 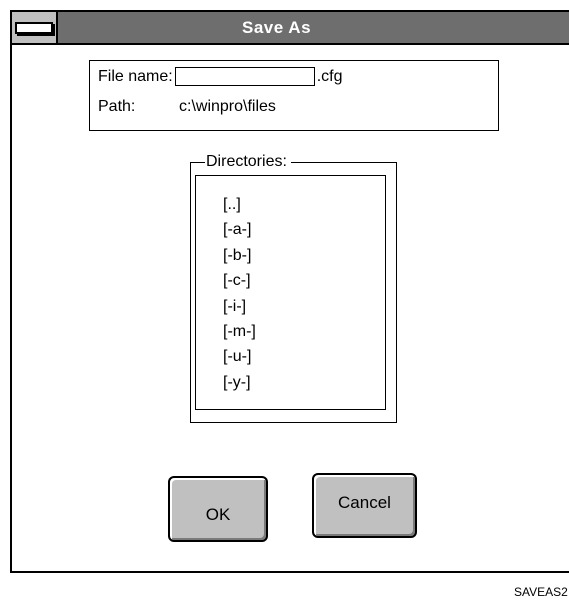 I want to click on path-label: Path:, so click(x=117, y=106).